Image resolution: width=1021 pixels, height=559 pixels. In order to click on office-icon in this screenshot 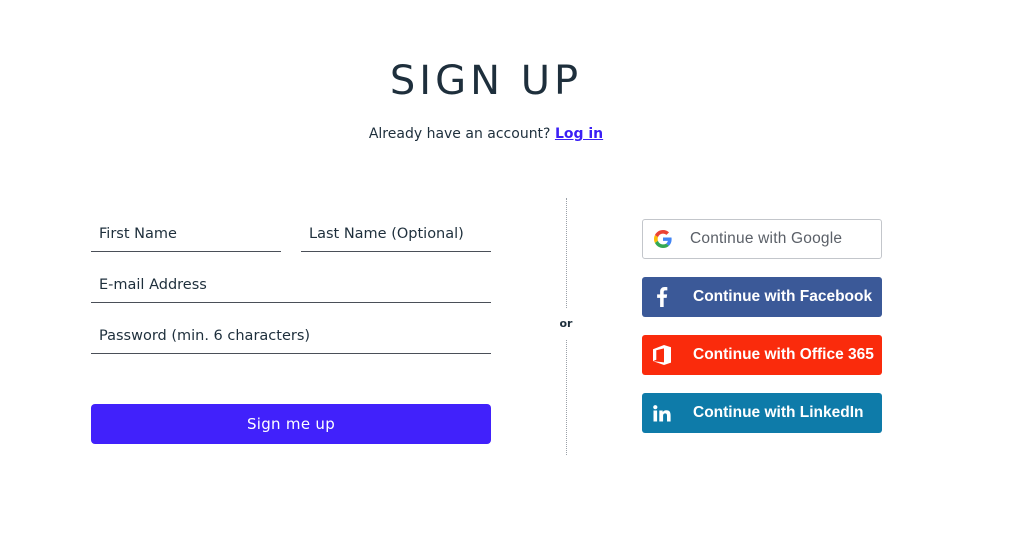, I will do `click(662, 355)`.